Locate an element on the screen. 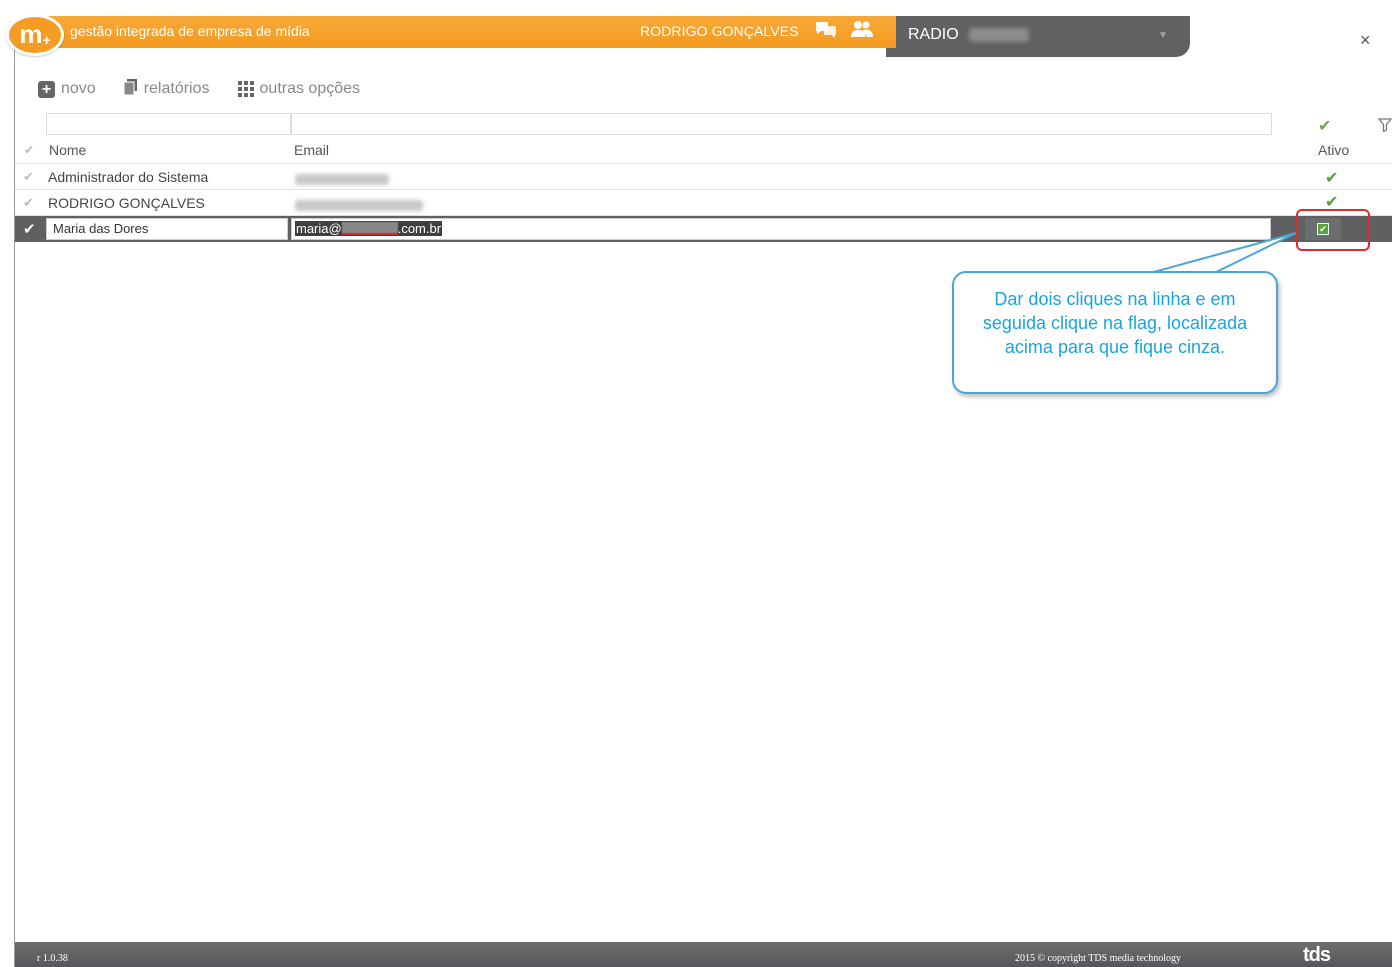 The width and height of the screenshot is (1392, 967). chevron-down-icon: ▼ is located at coordinates (1163, 35).